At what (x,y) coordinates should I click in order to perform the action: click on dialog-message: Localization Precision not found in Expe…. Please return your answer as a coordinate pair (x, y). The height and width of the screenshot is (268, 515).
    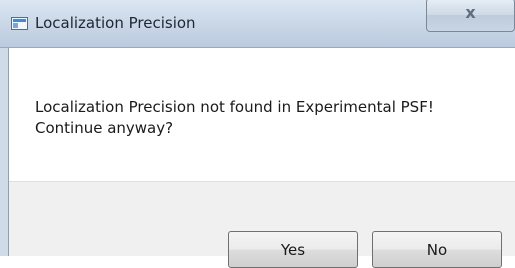
    Looking at the image, I should click on (234, 118).